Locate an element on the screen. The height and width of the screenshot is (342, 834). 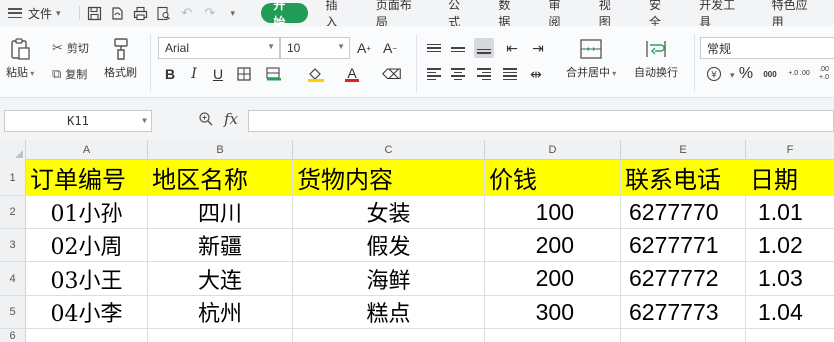
cell-goods: 假发 is located at coordinates (389, 245).